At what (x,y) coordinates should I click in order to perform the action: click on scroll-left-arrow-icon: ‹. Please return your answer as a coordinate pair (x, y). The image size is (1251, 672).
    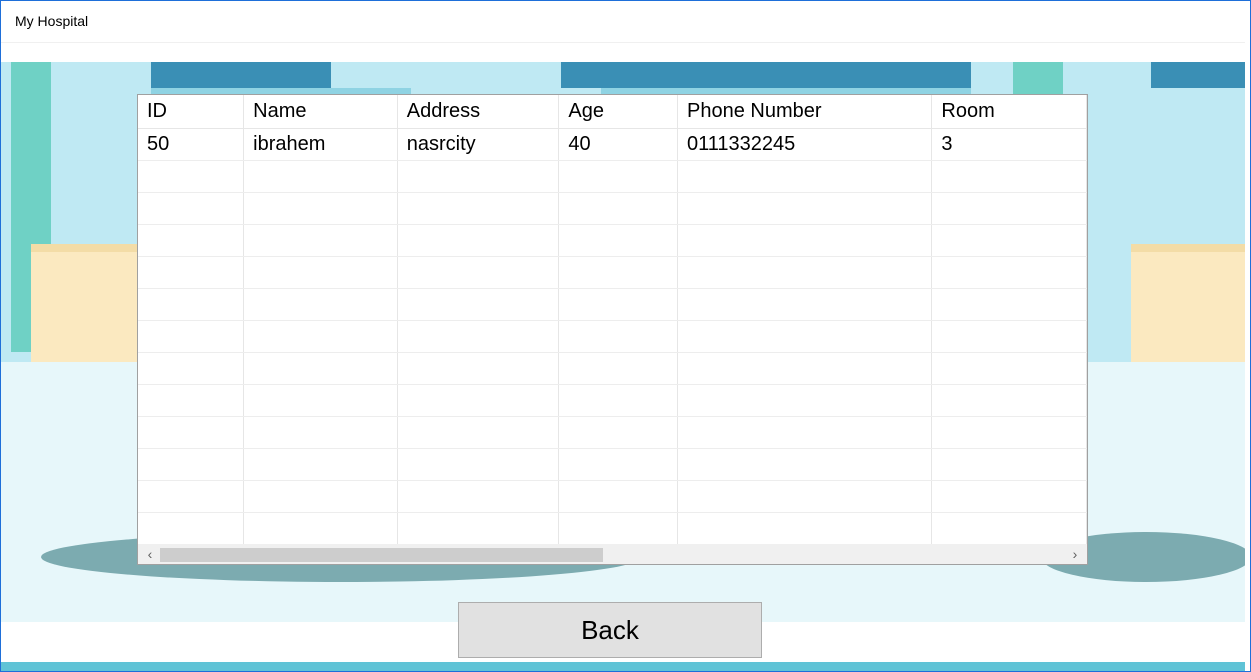
    Looking at the image, I should click on (150, 554).